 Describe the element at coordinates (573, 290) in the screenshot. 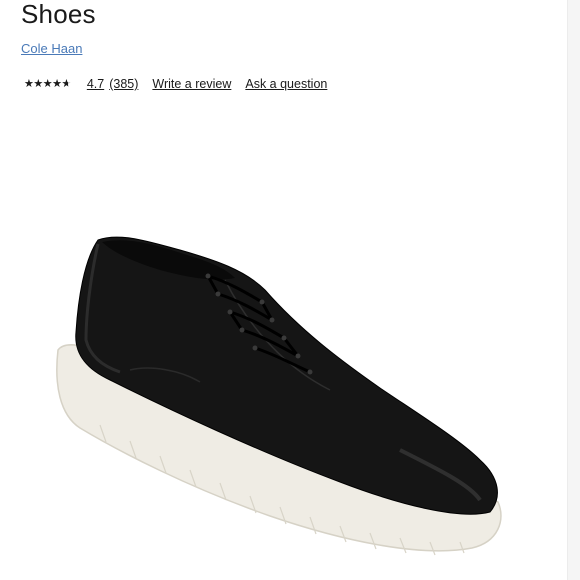

I see `scrollbar` at that location.